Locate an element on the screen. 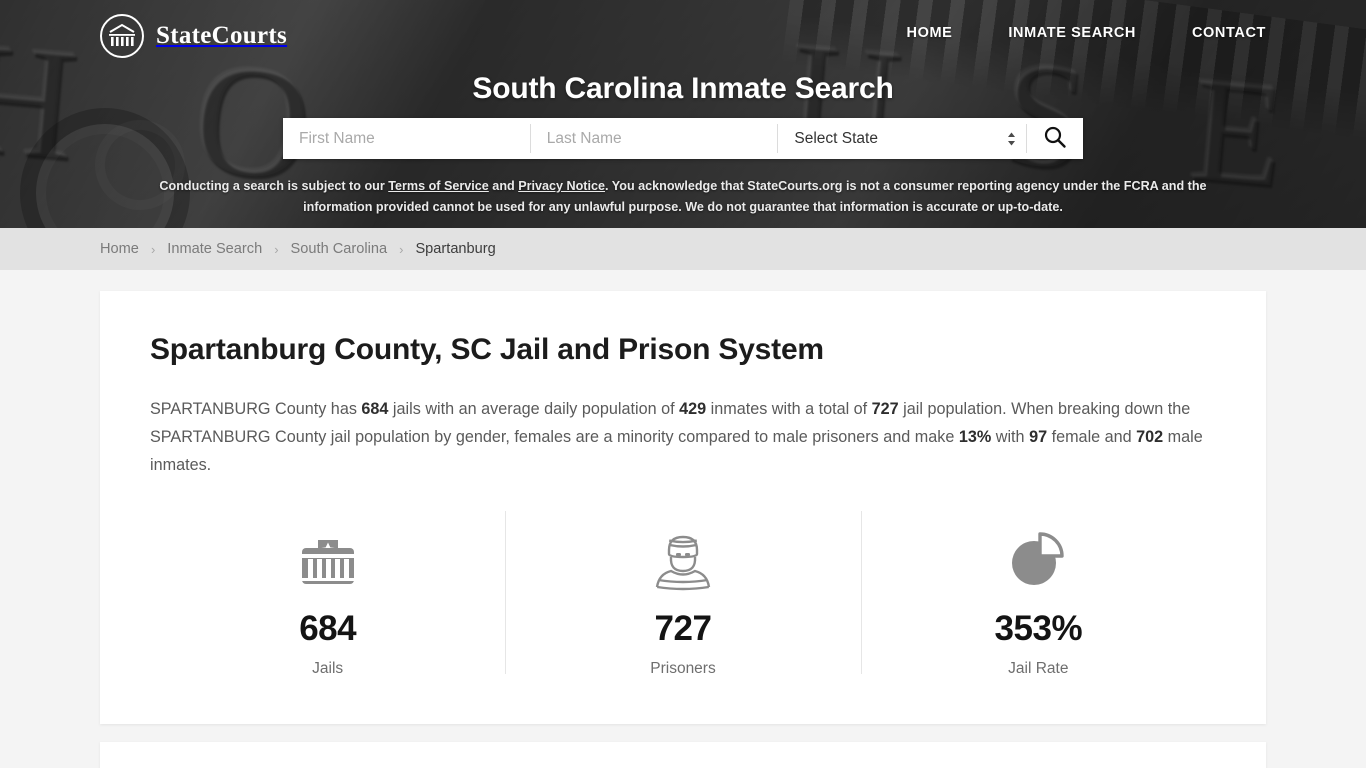 The image size is (1366, 768). stat-jails: 684 Jails is located at coordinates (327, 595).